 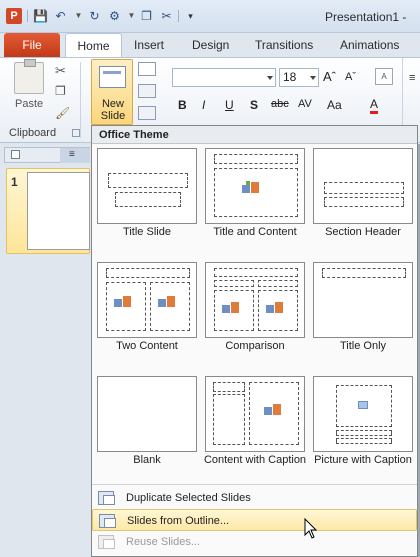 I want to click on layout-label: Two Content, so click(x=147, y=346).